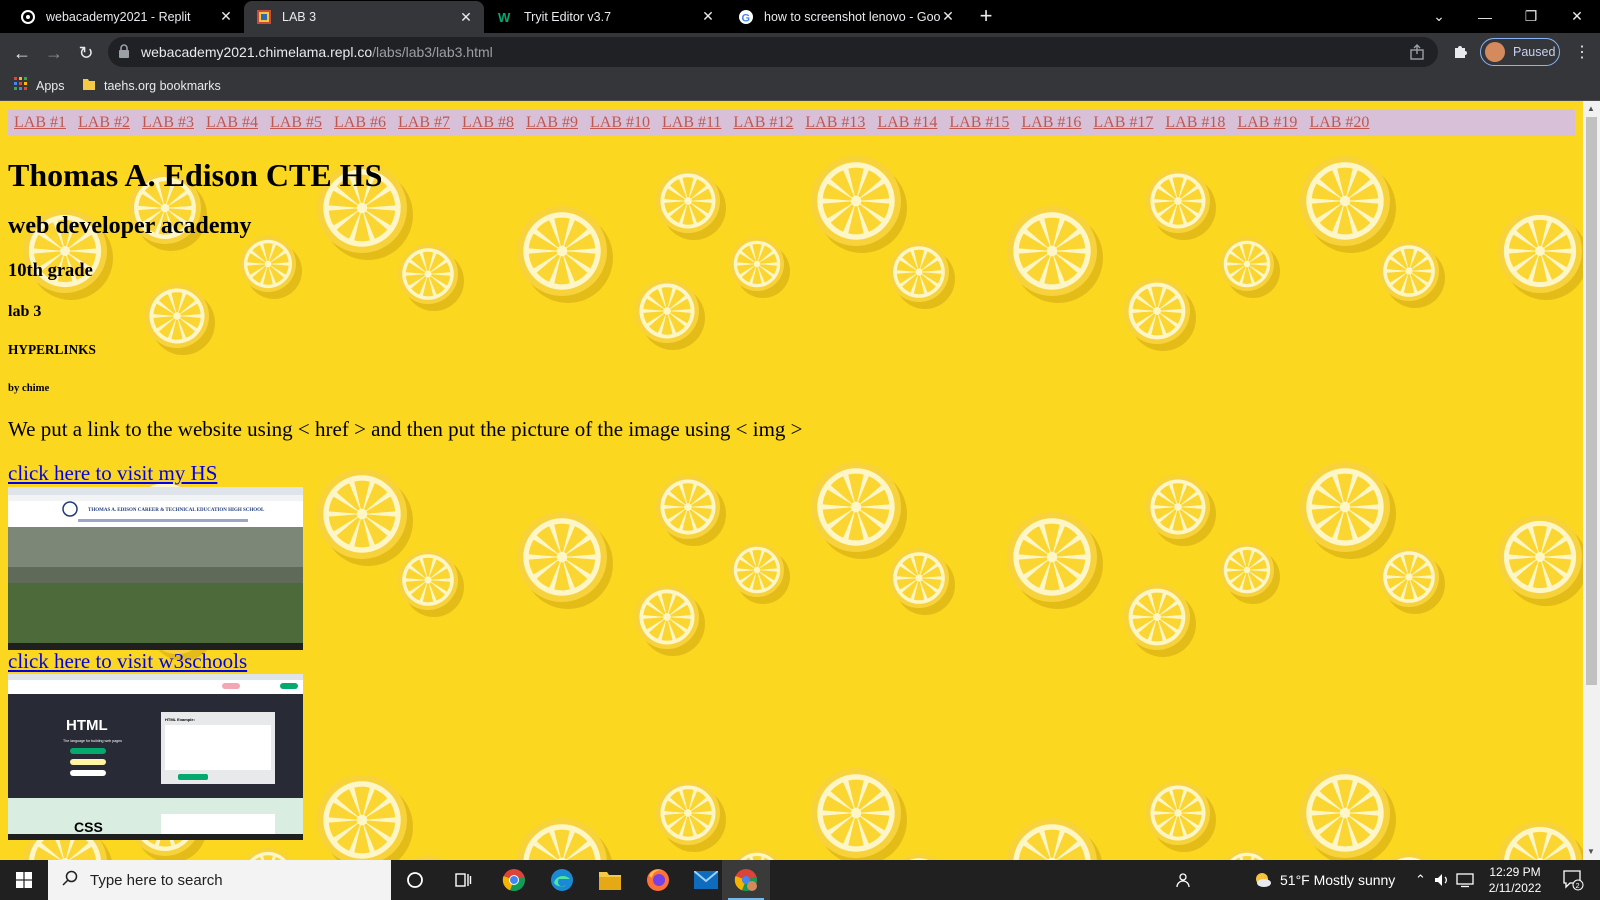  I want to click on cortana-icon, so click(415, 880).